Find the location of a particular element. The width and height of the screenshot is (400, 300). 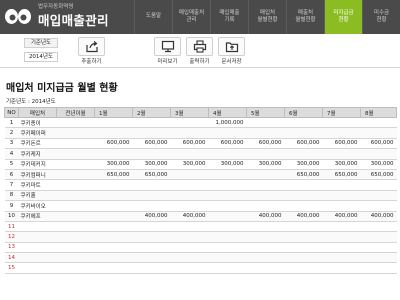

table-row: 4 쿠키케지 is located at coordinates (200, 154).